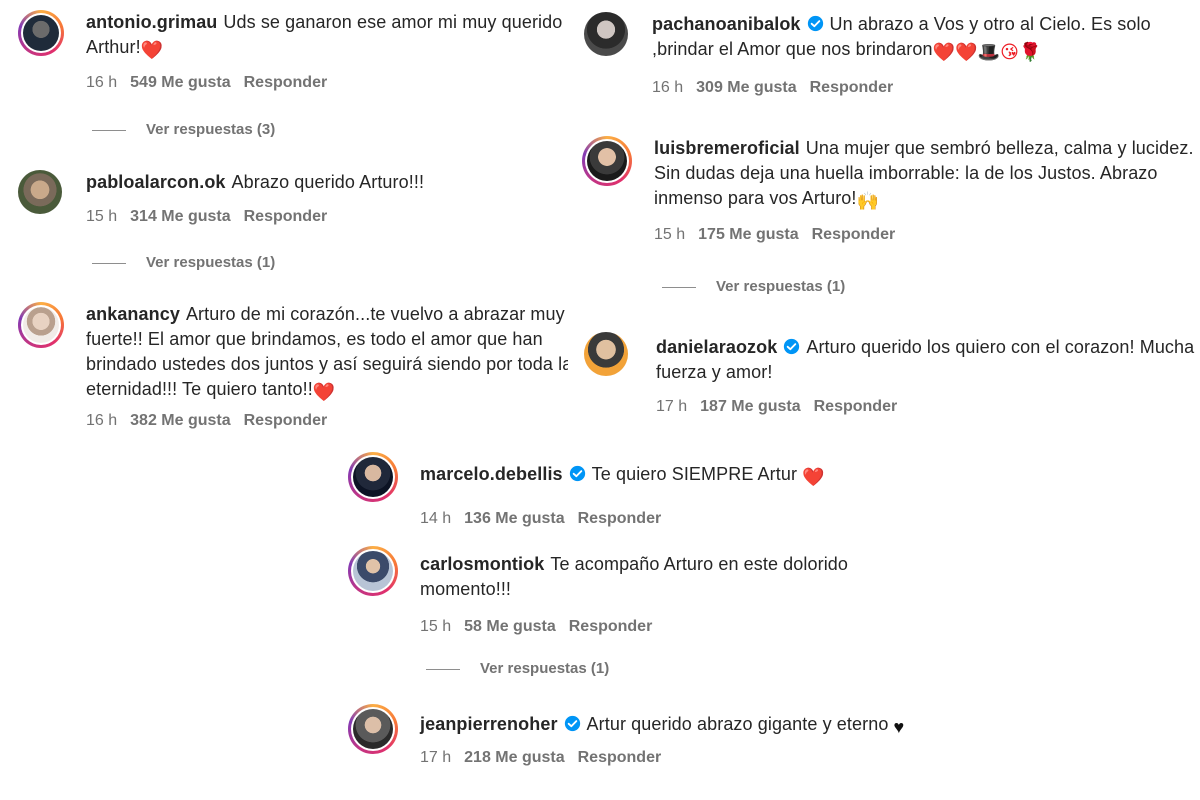 The height and width of the screenshot is (800, 1200). What do you see at coordinates (210, 129) in the screenshot?
I see `view-replies-label: Ver respuestas (3)` at bounding box center [210, 129].